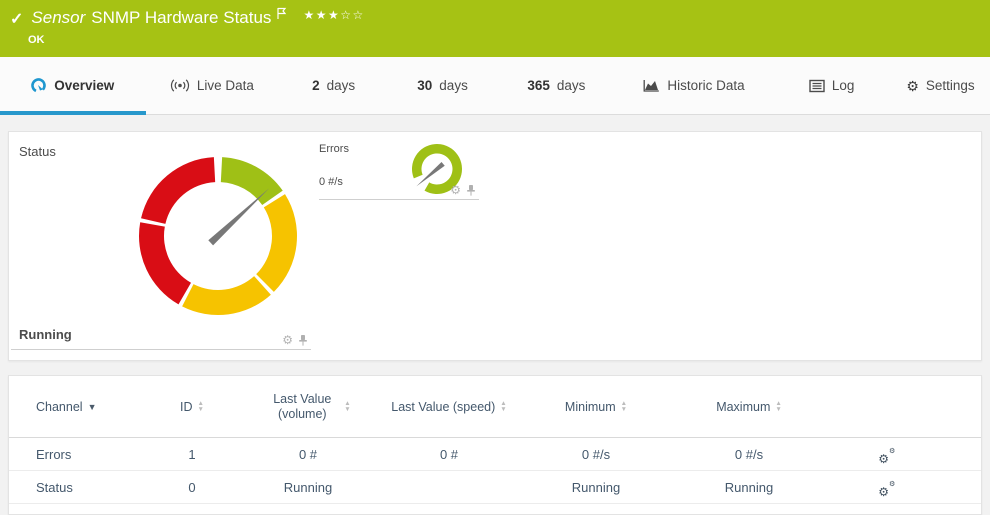 The width and height of the screenshot is (990, 515). I want to click on tab-overview: Overview, so click(72, 85).